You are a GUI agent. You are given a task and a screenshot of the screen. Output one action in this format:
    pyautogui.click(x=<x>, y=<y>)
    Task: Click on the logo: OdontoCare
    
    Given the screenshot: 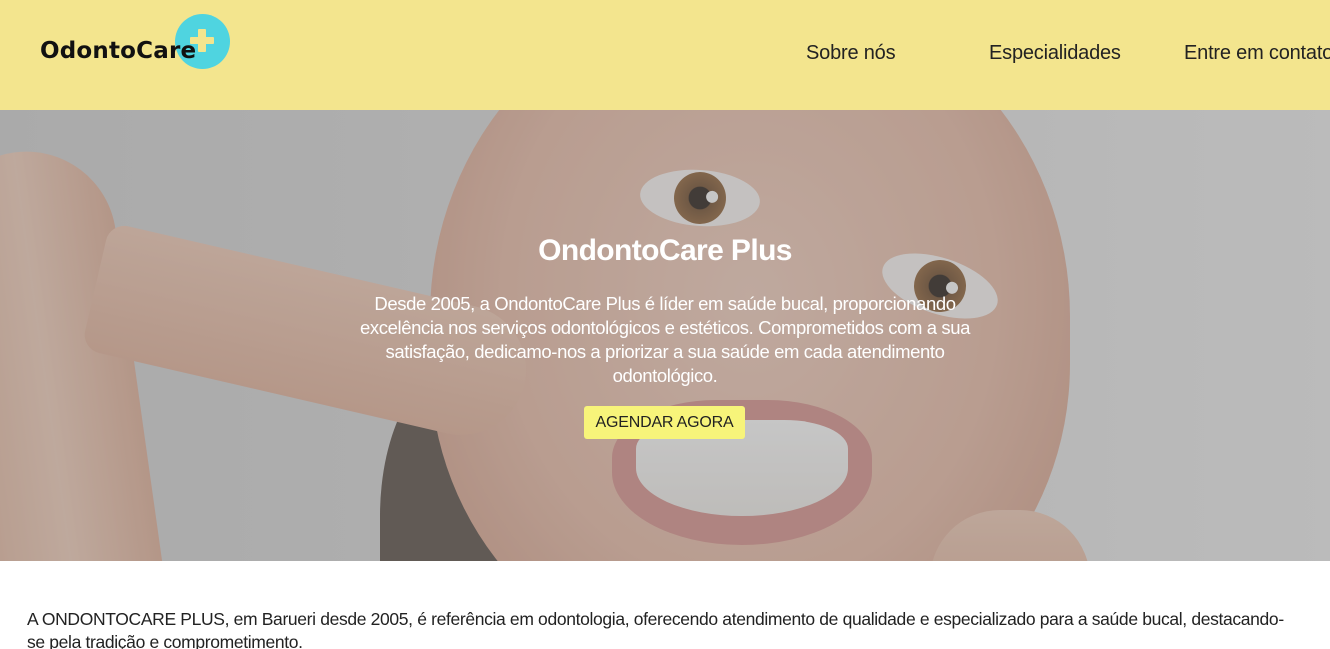 What is the action you would take?
    pyautogui.click(x=140, y=44)
    